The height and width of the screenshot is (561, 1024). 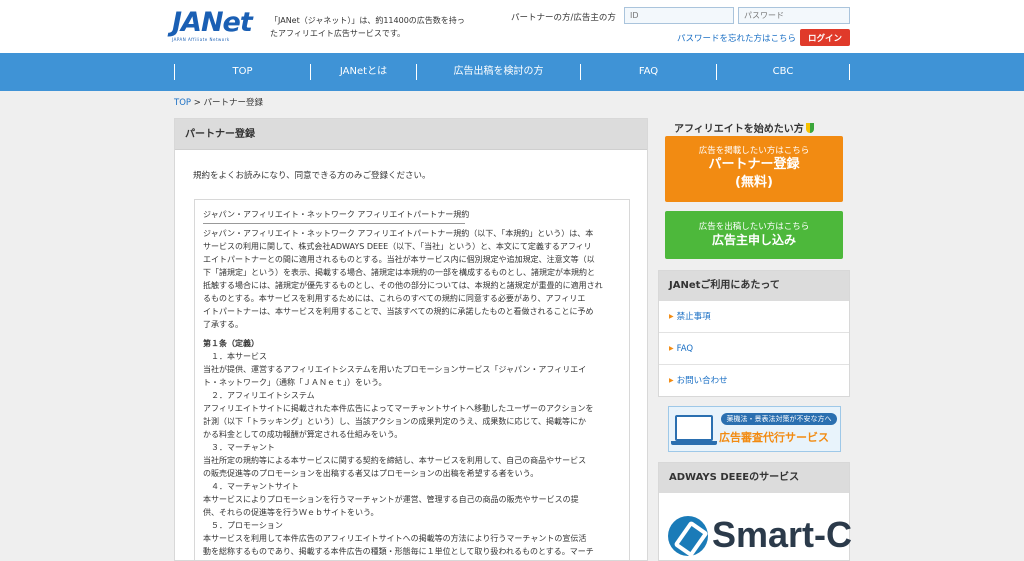 I want to click on advertiser-cta-title: 広告主申し込み, so click(x=753, y=240).